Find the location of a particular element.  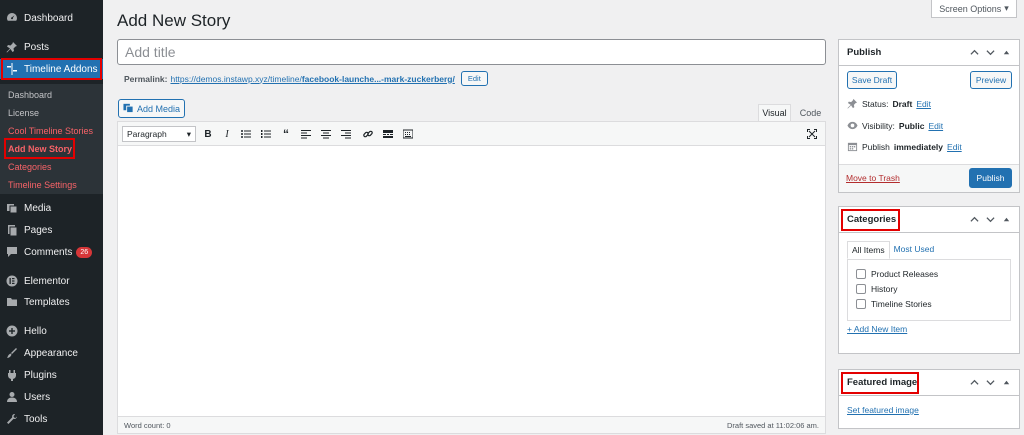

pin-icon is located at coordinates (852, 103).